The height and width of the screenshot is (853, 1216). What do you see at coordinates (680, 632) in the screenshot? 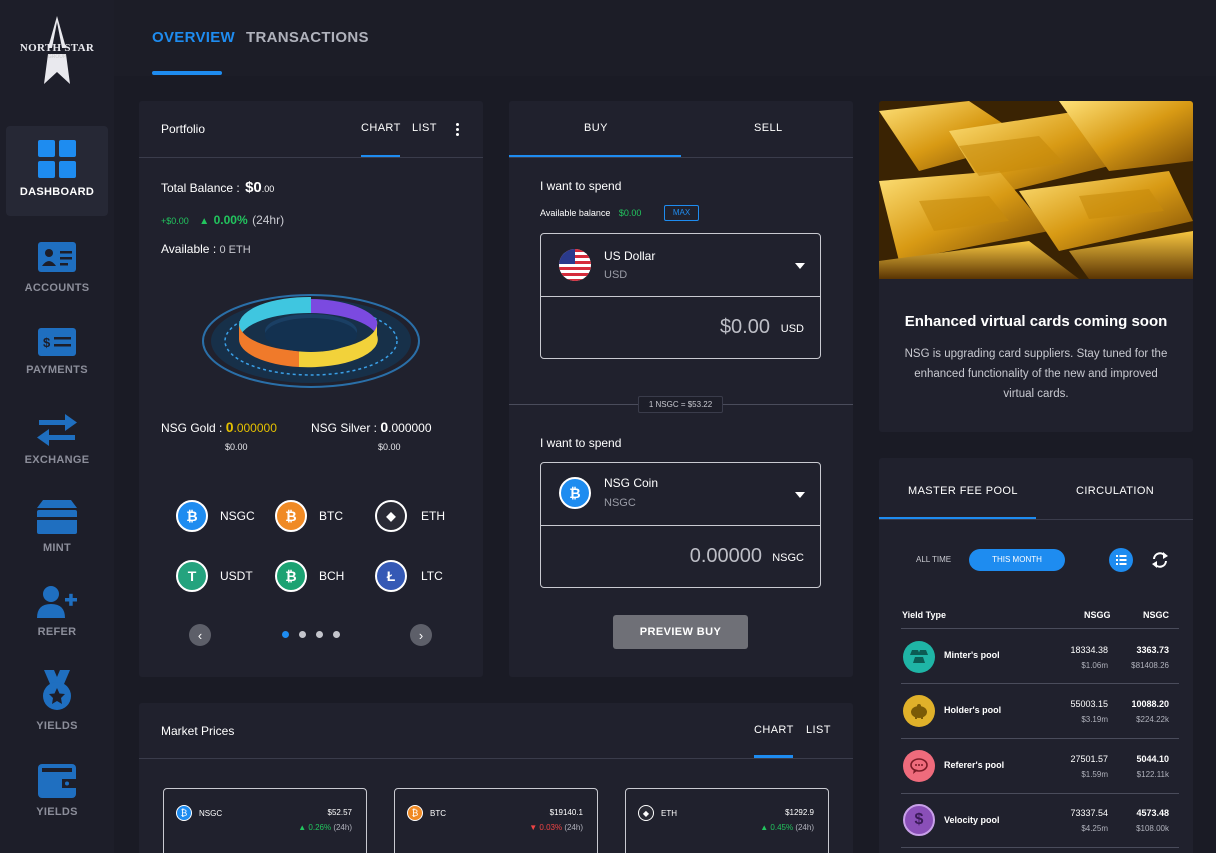
I see `preview-buy-button: PREVIEW BUY` at bounding box center [680, 632].